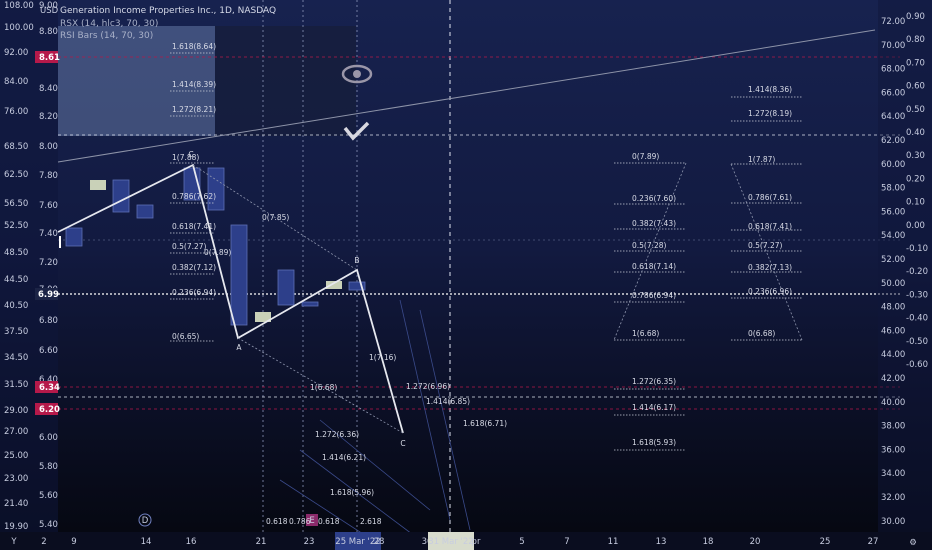  What do you see at coordinates (654, 381) in the screenshot?
I see `fib-right1-label: 1.272(6.35)` at bounding box center [654, 381].